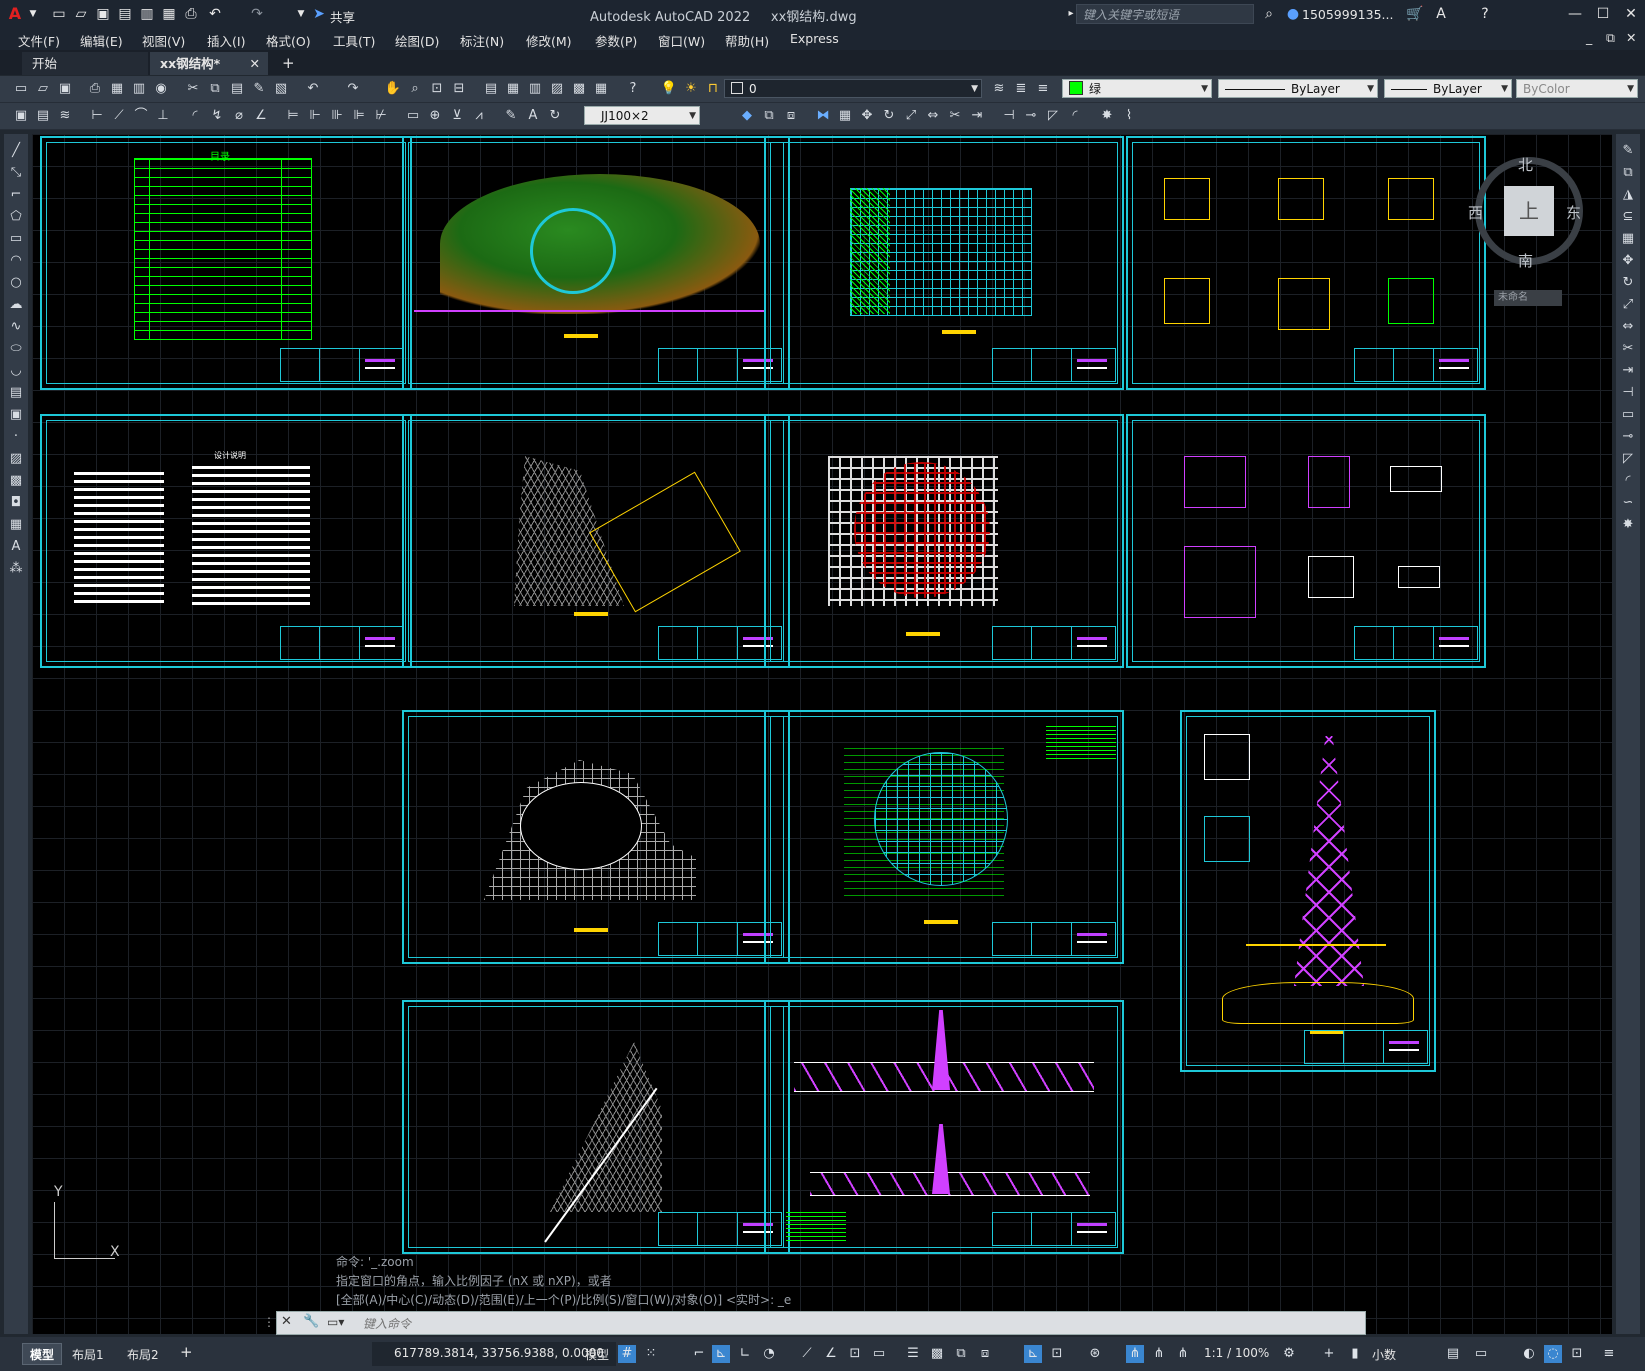 The width and height of the screenshot is (1645, 1371). What do you see at coordinates (1021, 89) in the screenshot?
I see `make-current-icon: ≣` at bounding box center [1021, 89].